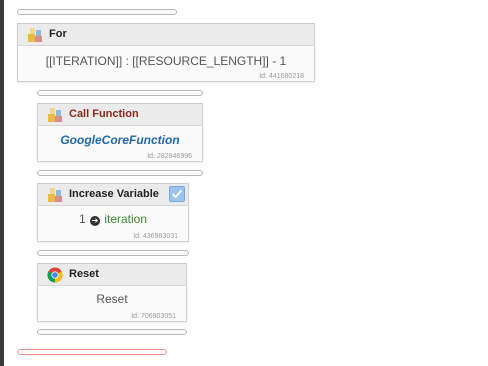 The height and width of the screenshot is (366, 488). What do you see at coordinates (2, 183) in the screenshot?
I see `left-rail` at bounding box center [2, 183].